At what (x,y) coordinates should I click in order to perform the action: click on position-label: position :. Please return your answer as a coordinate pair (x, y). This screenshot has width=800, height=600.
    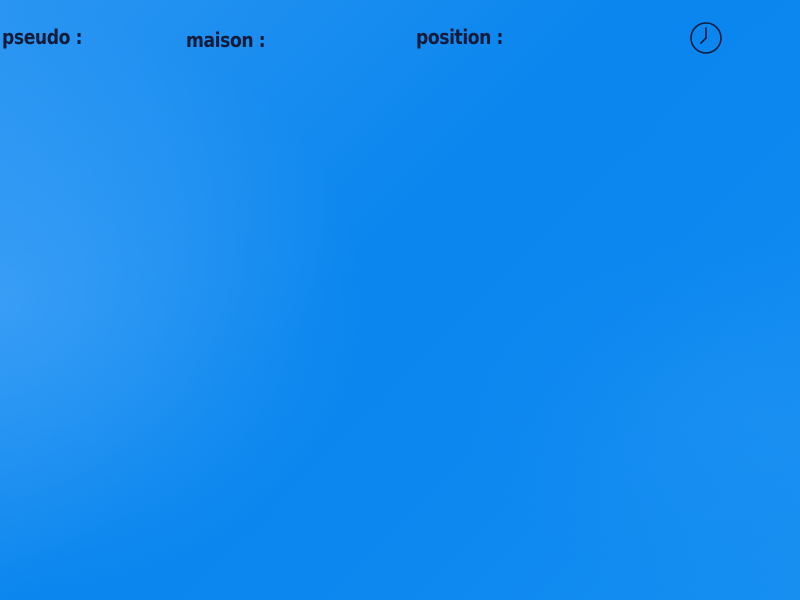
    Looking at the image, I should click on (460, 37).